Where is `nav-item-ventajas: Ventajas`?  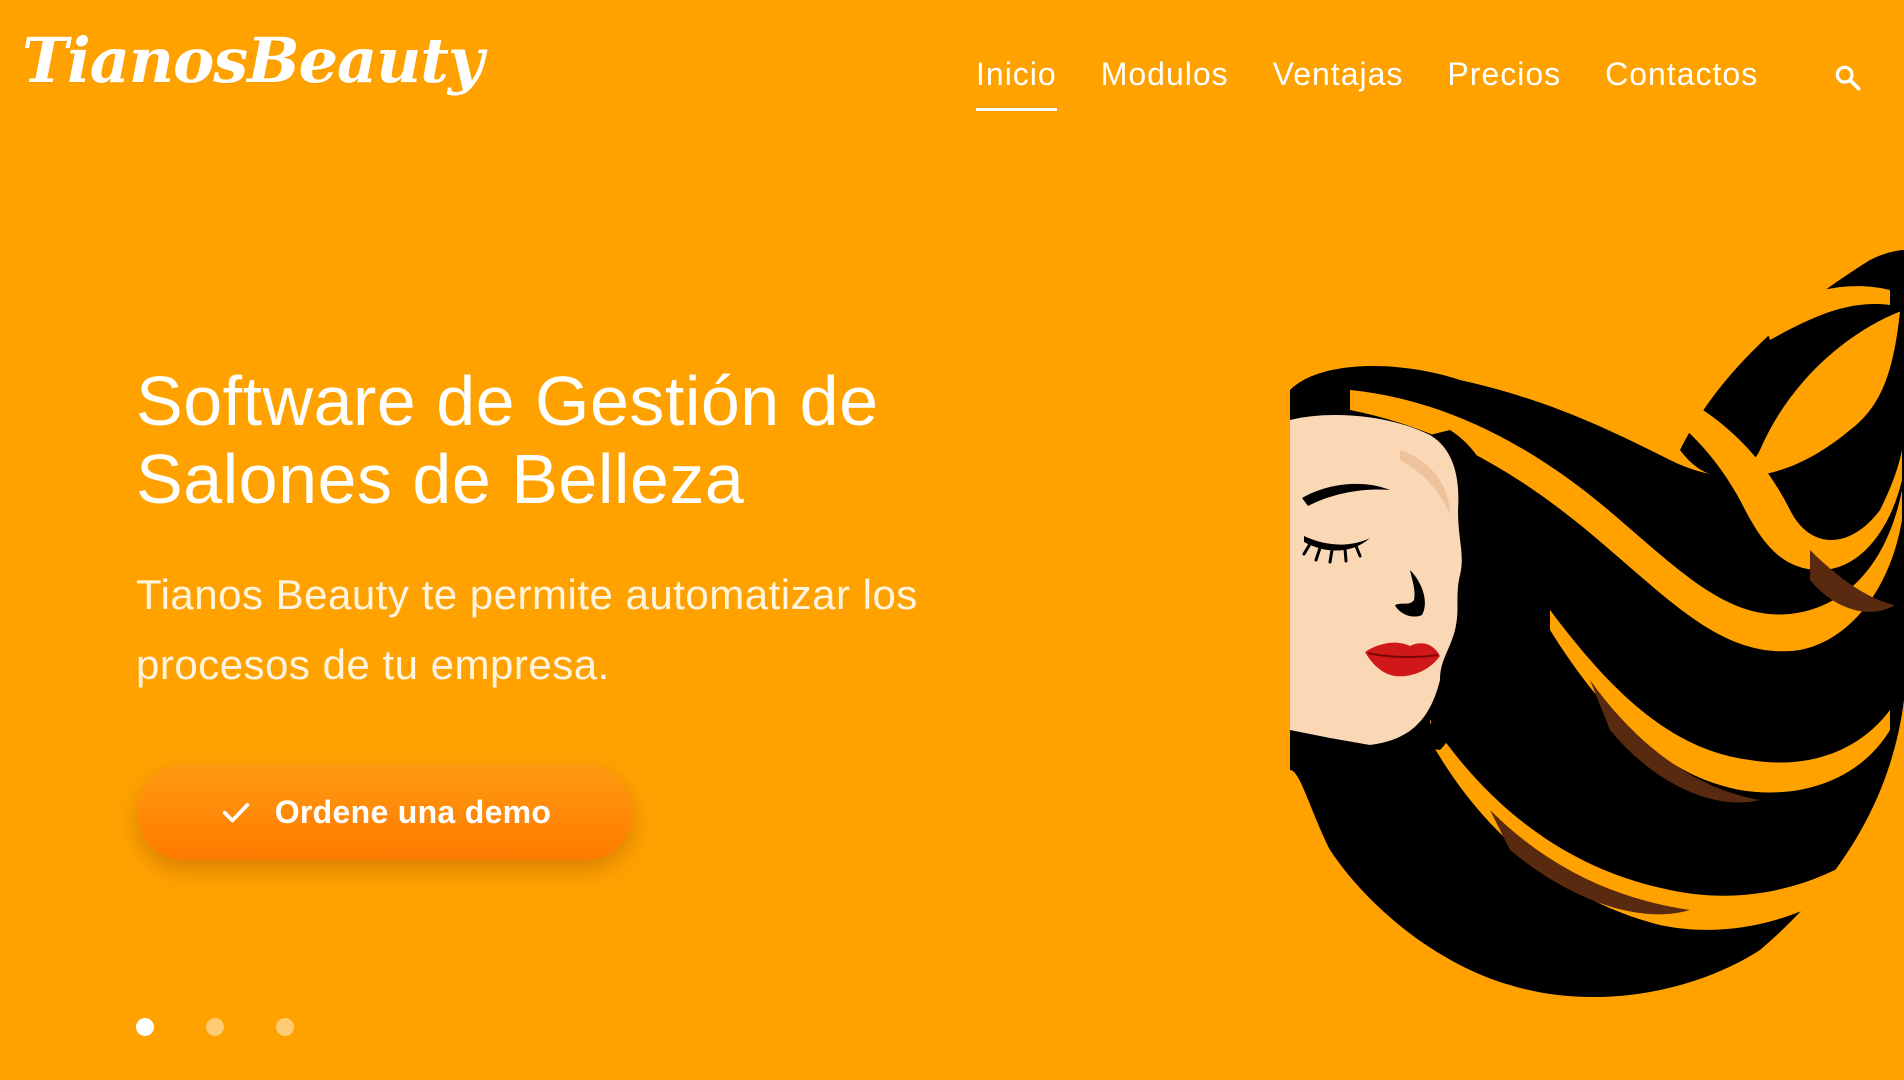 nav-item-ventajas: Ventajas is located at coordinates (1338, 83).